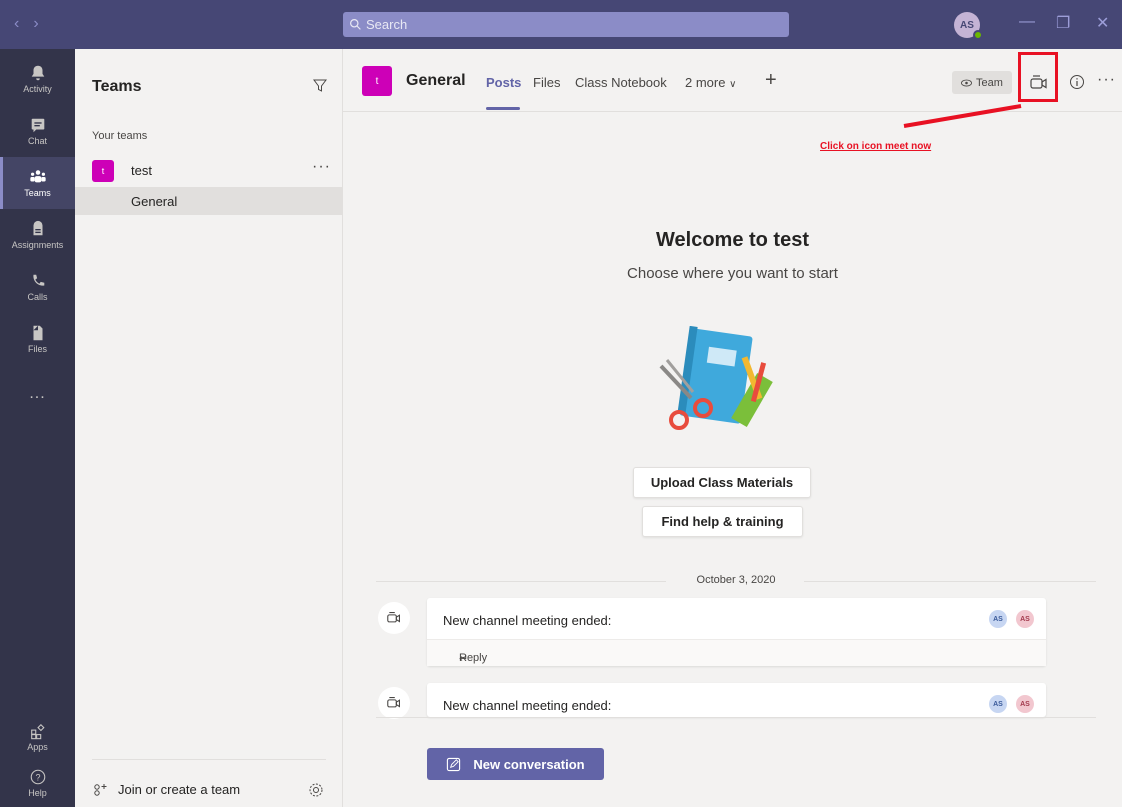  What do you see at coordinates (1038, 77) in the screenshot?
I see `annotation-highlight-box` at bounding box center [1038, 77].